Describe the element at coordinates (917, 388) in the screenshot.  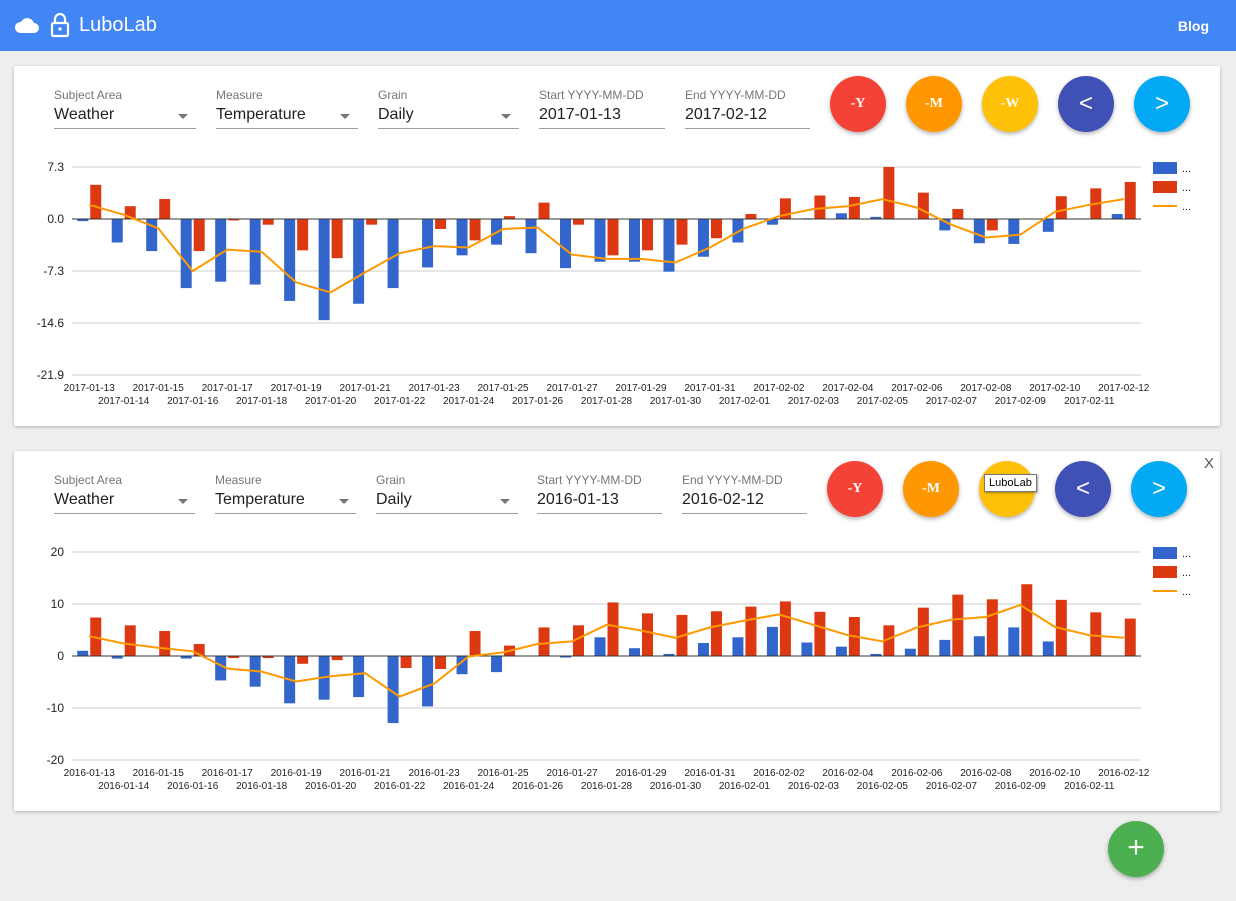
I see `x-tick-label: 2017-02-06` at that location.